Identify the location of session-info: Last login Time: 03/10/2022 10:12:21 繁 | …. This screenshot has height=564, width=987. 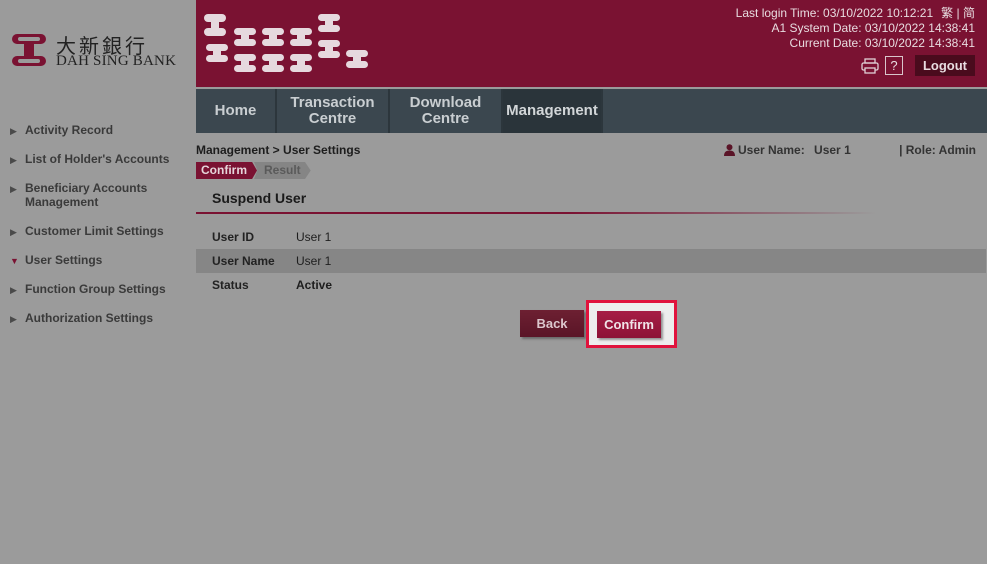
(855, 28).